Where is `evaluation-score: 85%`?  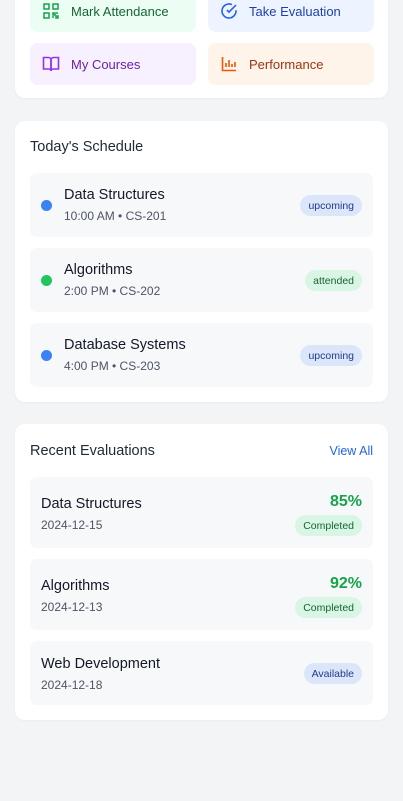
evaluation-score: 85% is located at coordinates (345, 501).